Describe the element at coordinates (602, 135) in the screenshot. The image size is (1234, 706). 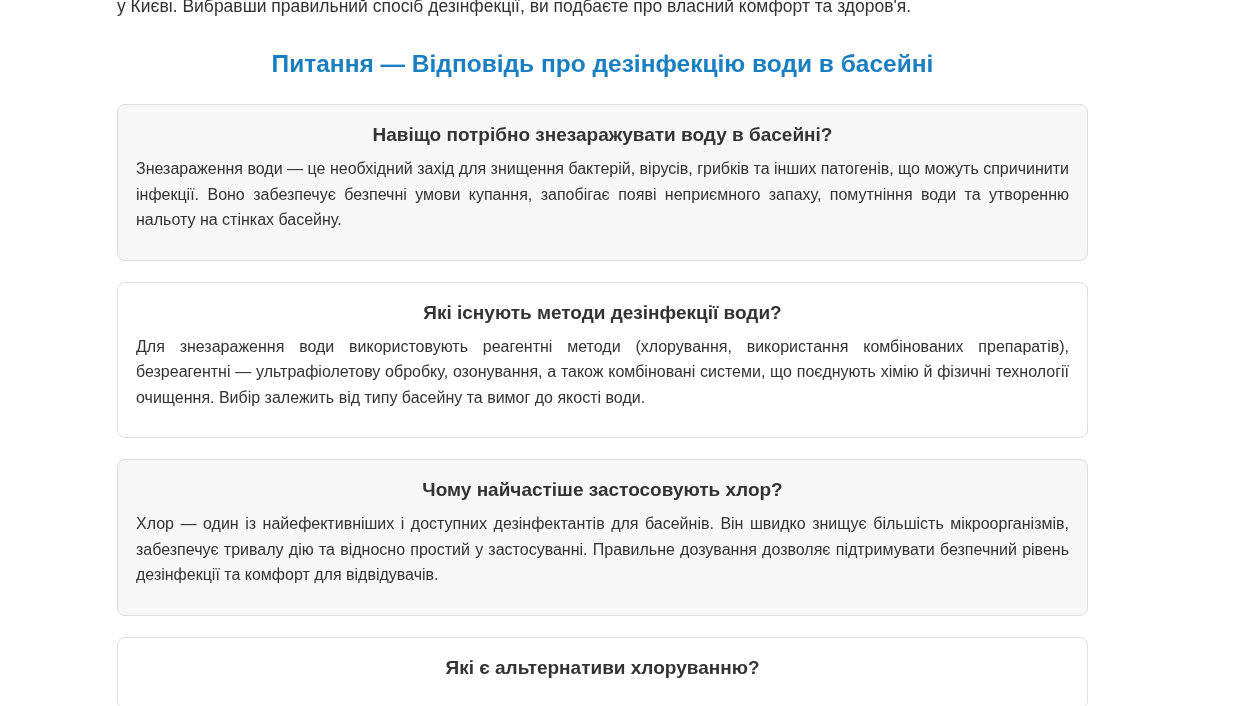
I see `faq-question: Навіщо потрібно знезаражувати воду в басейні?` at that location.